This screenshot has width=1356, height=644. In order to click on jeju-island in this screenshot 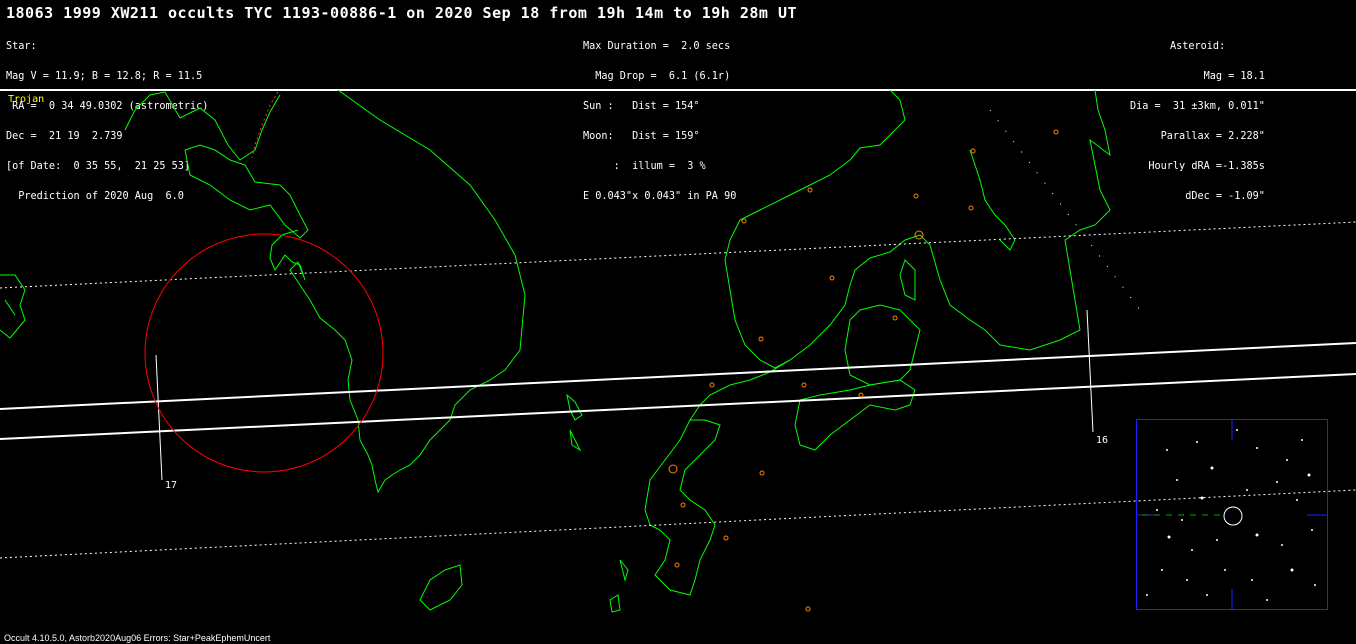, I will do `click(441, 587)`.